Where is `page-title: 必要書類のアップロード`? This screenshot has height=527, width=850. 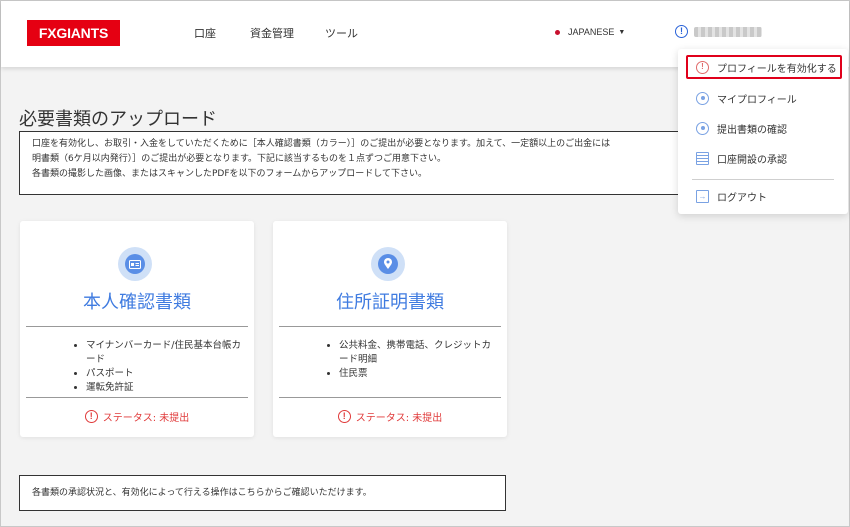
page-title: 必要書類のアップロード is located at coordinates (118, 119).